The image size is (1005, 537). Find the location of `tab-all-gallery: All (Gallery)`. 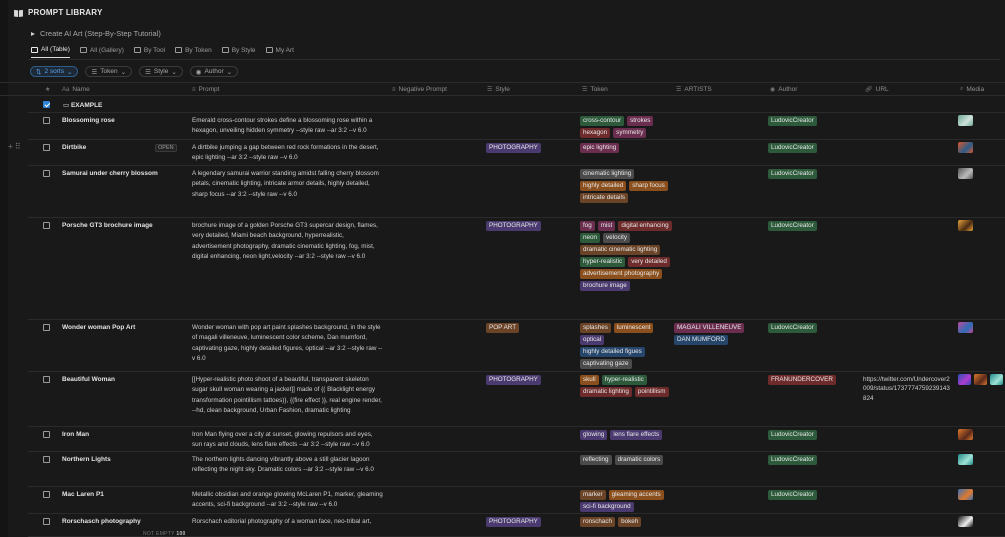

tab-all-gallery: All (Gallery) is located at coordinates (101, 52).